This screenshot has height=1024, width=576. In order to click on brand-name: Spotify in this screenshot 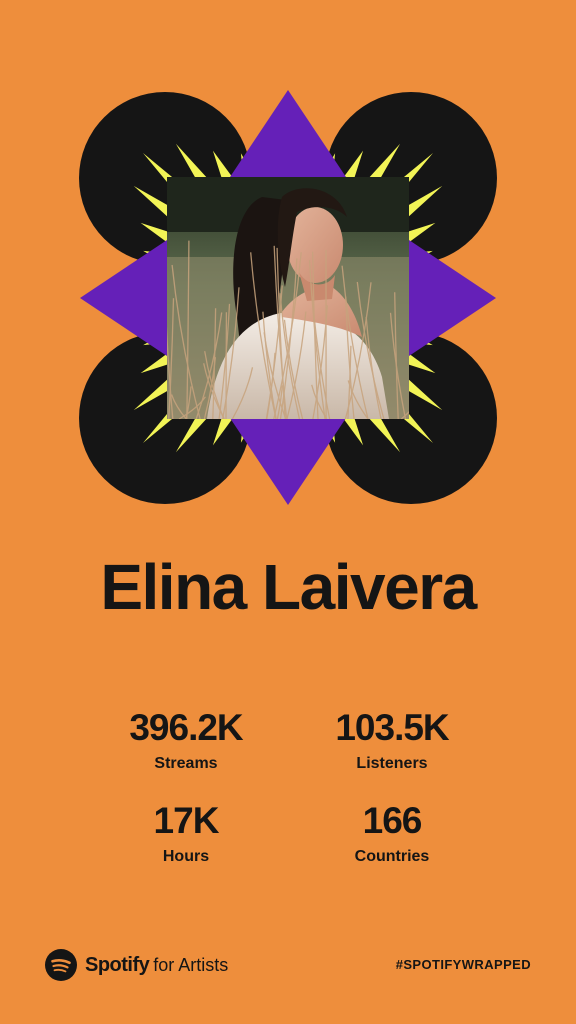, I will do `click(117, 964)`.